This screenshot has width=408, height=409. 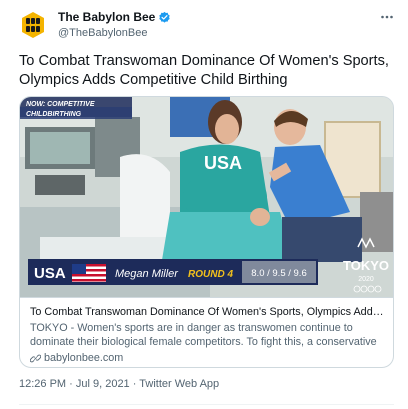 What do you see at coordinates (278, 273) in the screenshot?
I see `banner-scores: 8.0 / 9.5 / 9.6` at bounding box center [278, 273].